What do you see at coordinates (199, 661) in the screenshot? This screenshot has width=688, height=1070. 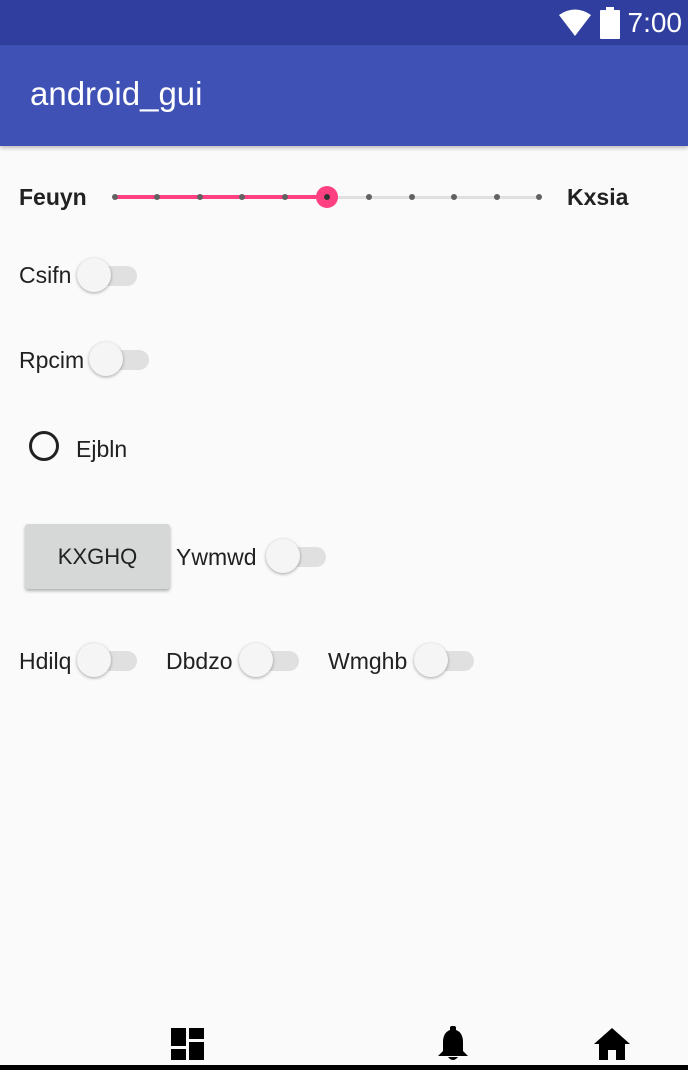 I see `dbdzo-switch-label: Dbdzo` at bounding box center [199, 661].